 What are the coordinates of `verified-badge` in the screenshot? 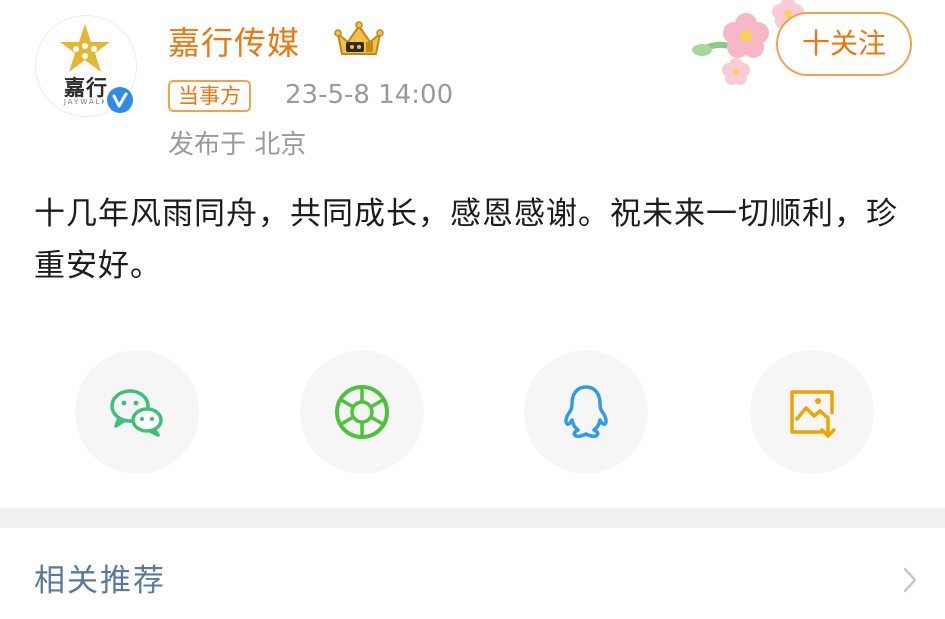 It's located at (120, 100).